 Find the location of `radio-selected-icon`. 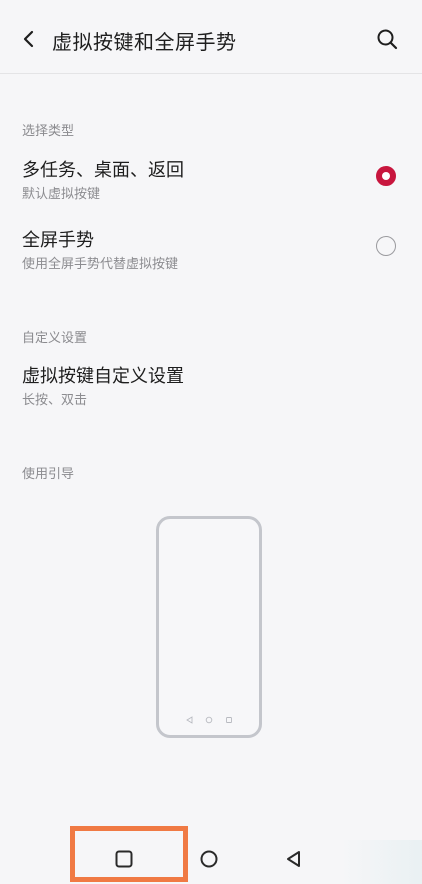

radio-selected-icon is located at coordinates (386, 176).